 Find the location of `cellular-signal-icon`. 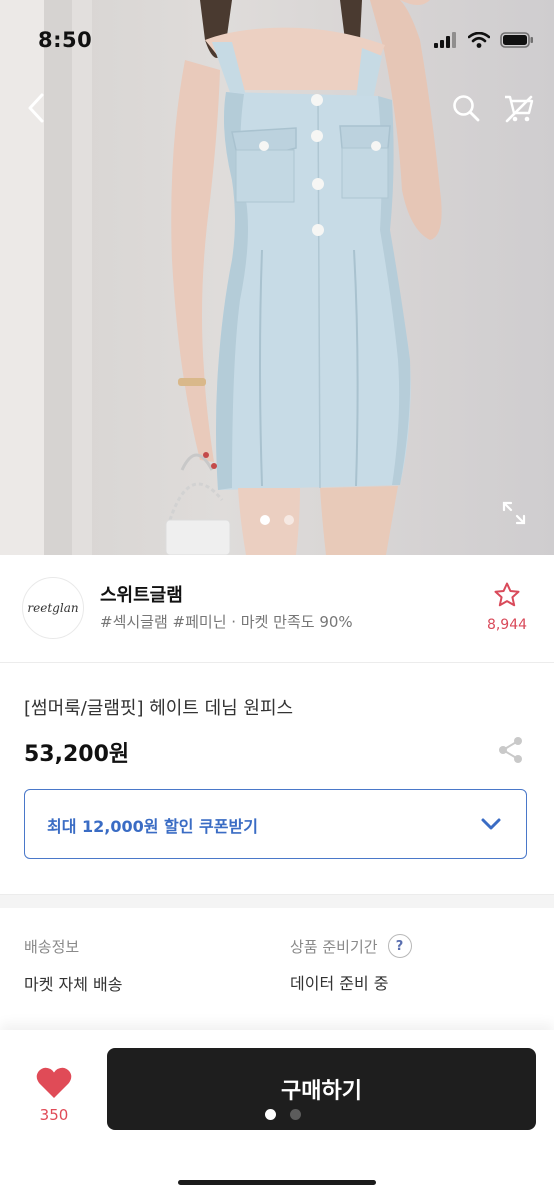

cellular-signal-icon is located at coordinates (445, 40).